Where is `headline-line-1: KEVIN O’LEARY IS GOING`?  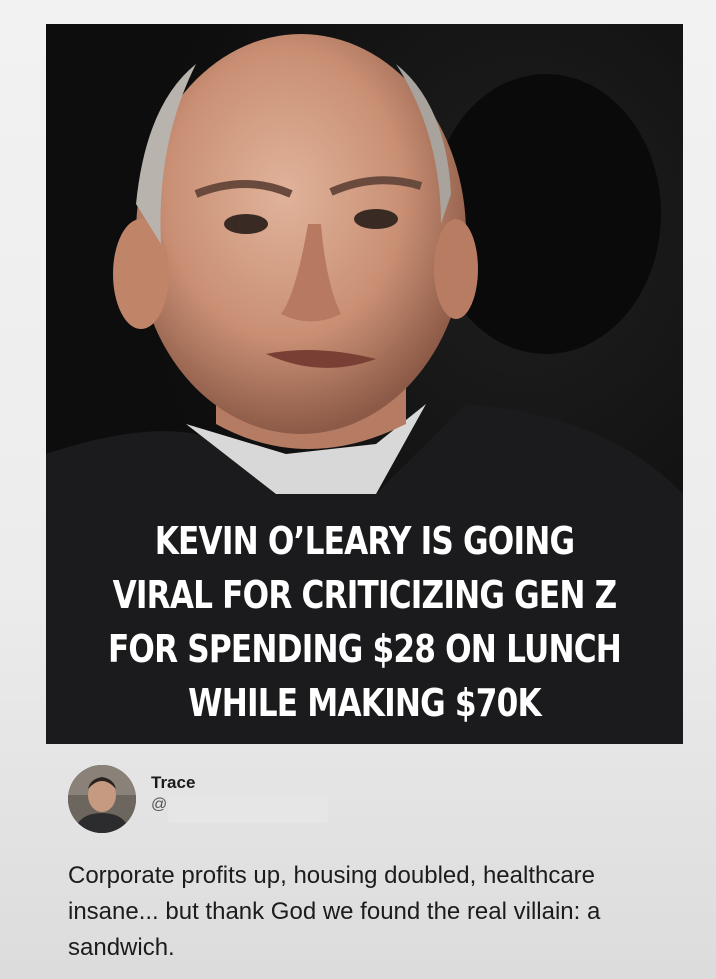
headline-line-1: KEVIN O’LEARY IS GOING is located at coordinates (364, 541).